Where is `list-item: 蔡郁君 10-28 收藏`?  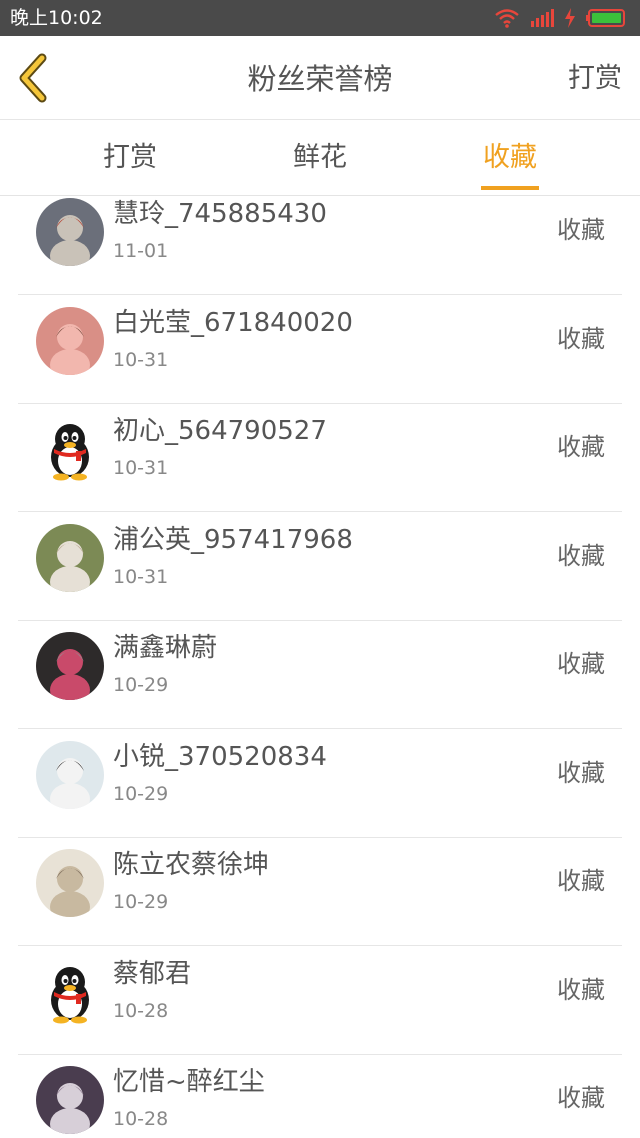 list-item: 蔡郁君 10-28 收藏 is located at coordinates (320, 1001).